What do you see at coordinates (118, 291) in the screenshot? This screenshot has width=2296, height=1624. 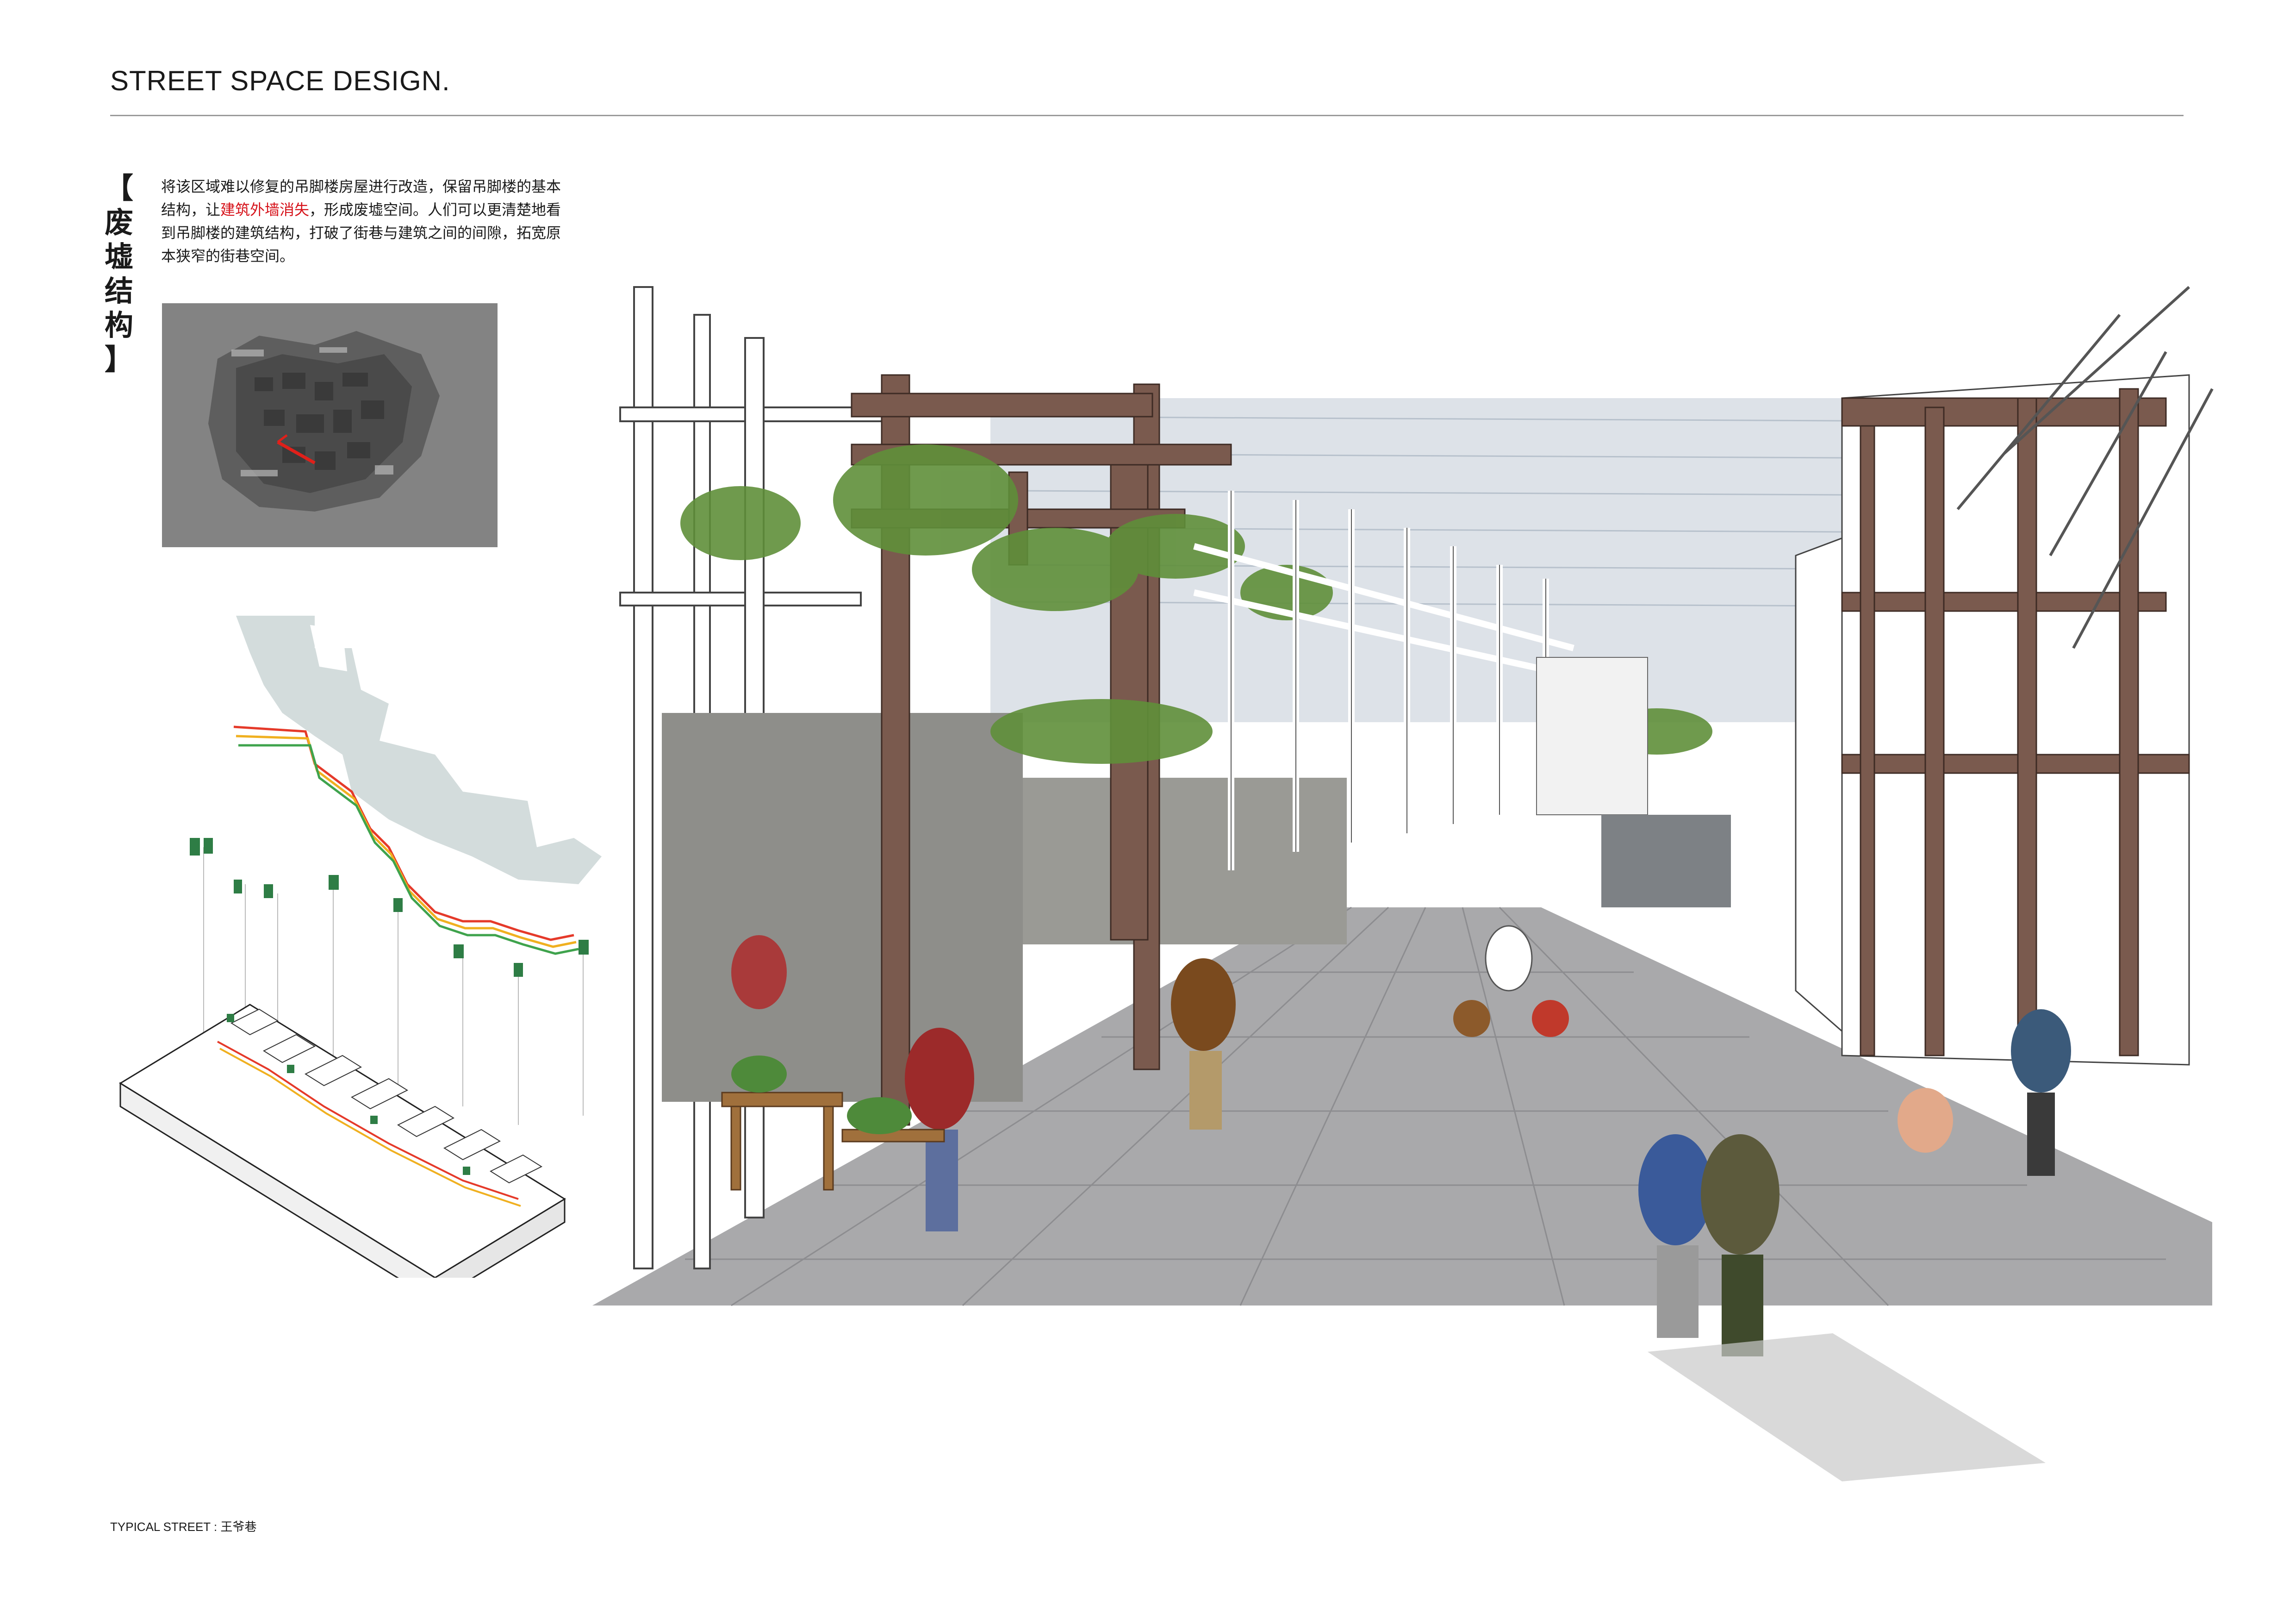 I see `vtitle-char: 结` at bounding box center [118, 291].